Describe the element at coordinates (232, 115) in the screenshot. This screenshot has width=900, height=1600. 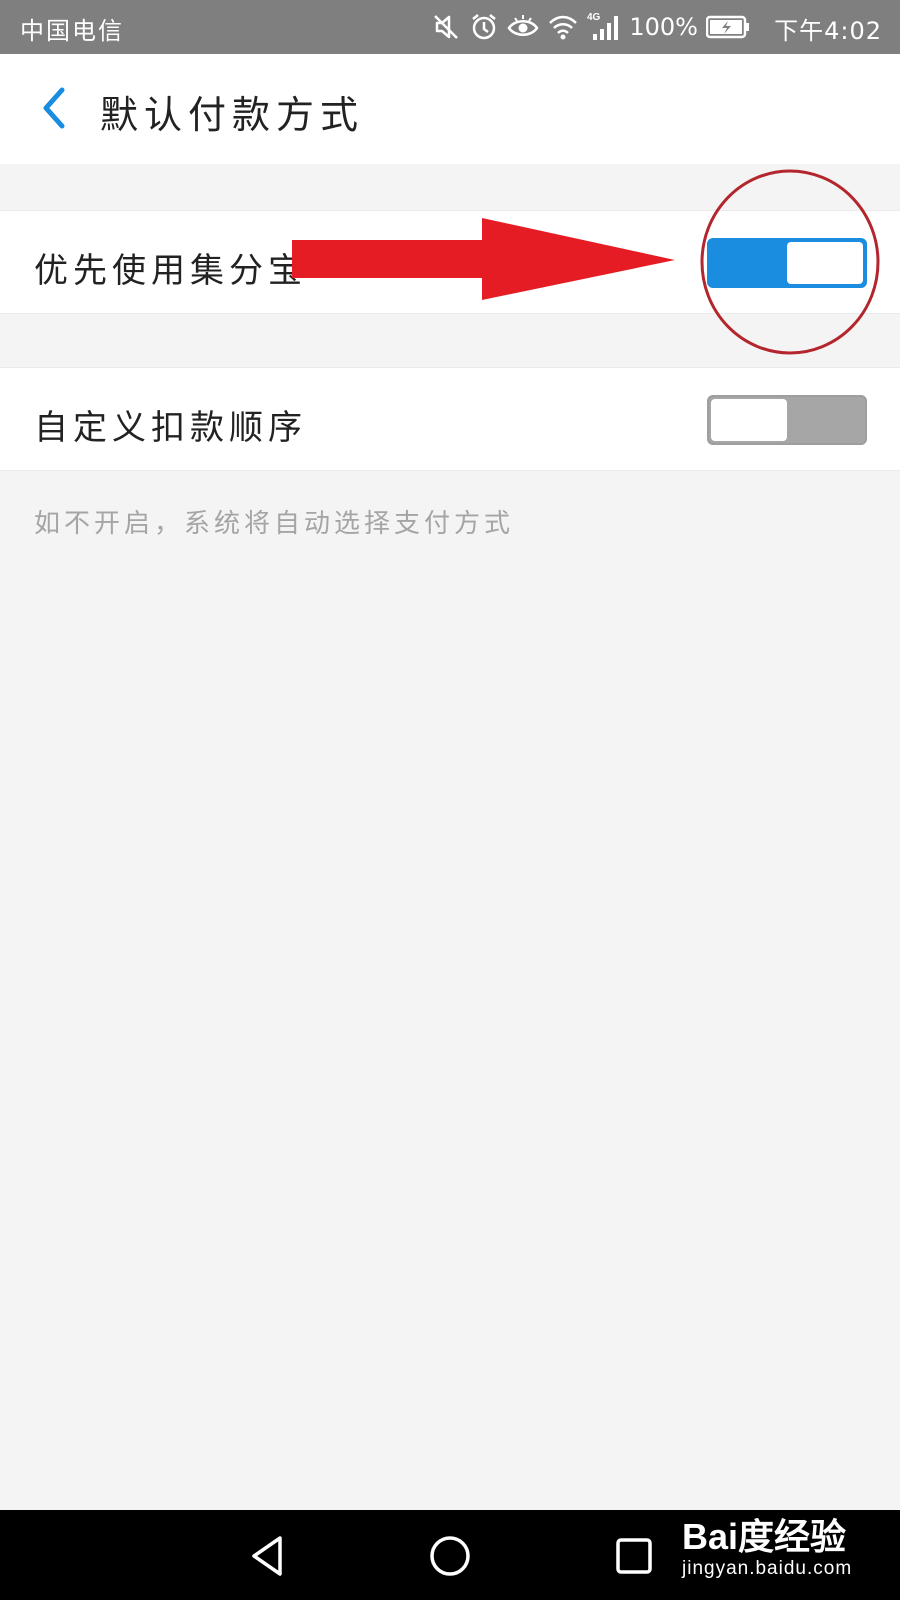
I see `page-title: 默认付款方式` at that location.